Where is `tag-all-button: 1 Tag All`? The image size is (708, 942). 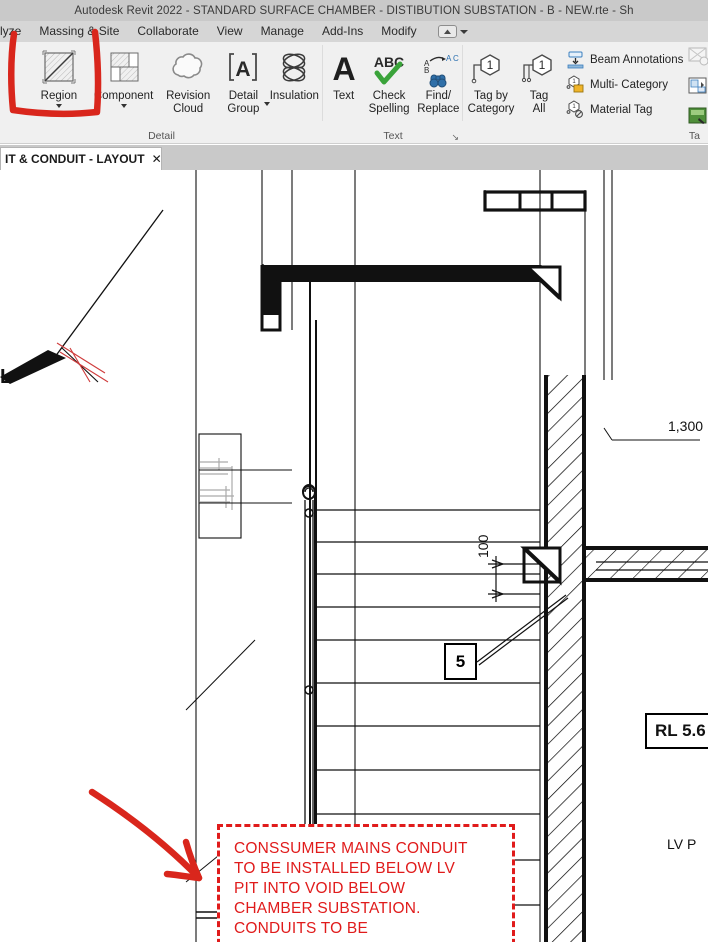
tag-all-button: 1 Tag All is located at coordinates (539, 80).